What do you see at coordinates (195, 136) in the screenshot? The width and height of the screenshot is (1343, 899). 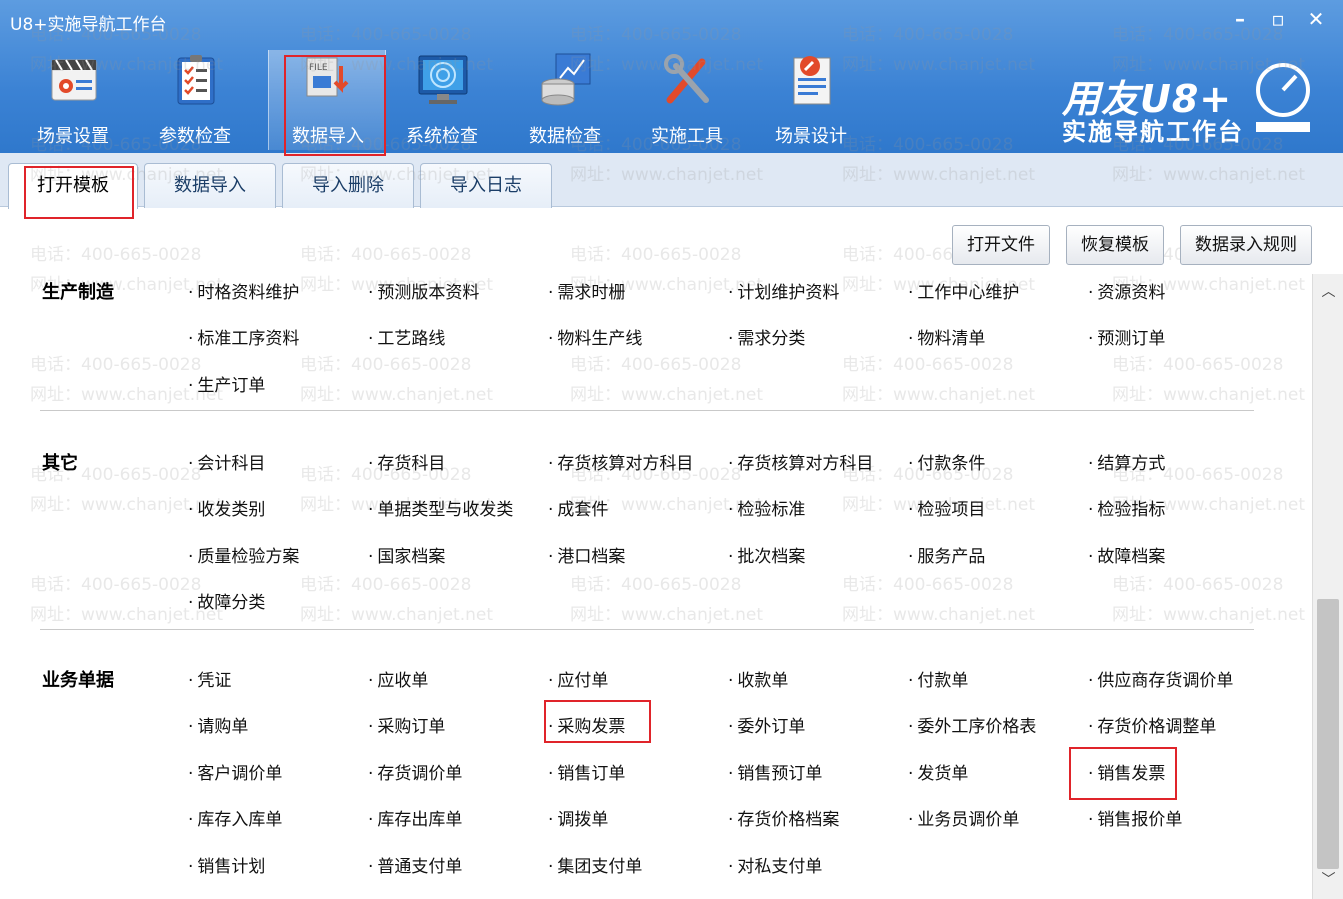 I see `toolbar-label: 参数检查` at bounding box center [195, 136].